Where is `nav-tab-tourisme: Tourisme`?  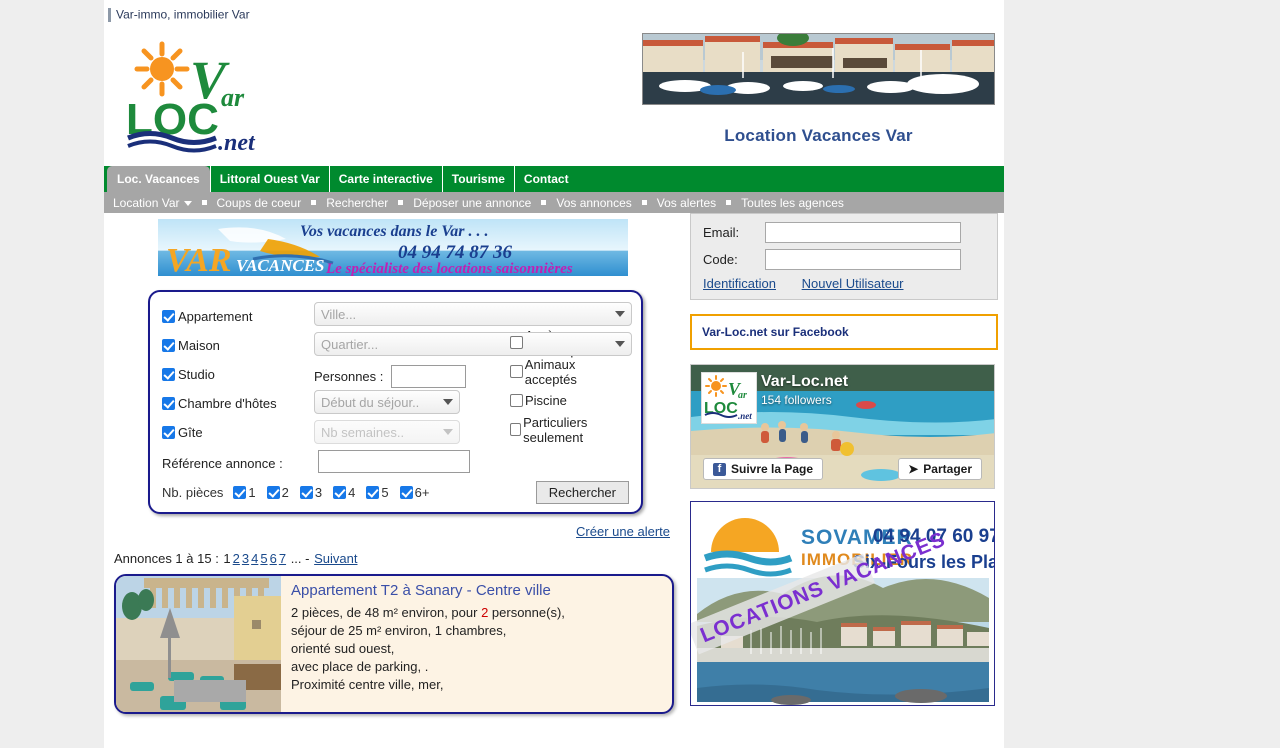
nav-tab-tourisme: Tourisme is located at coordinates (477, 179).